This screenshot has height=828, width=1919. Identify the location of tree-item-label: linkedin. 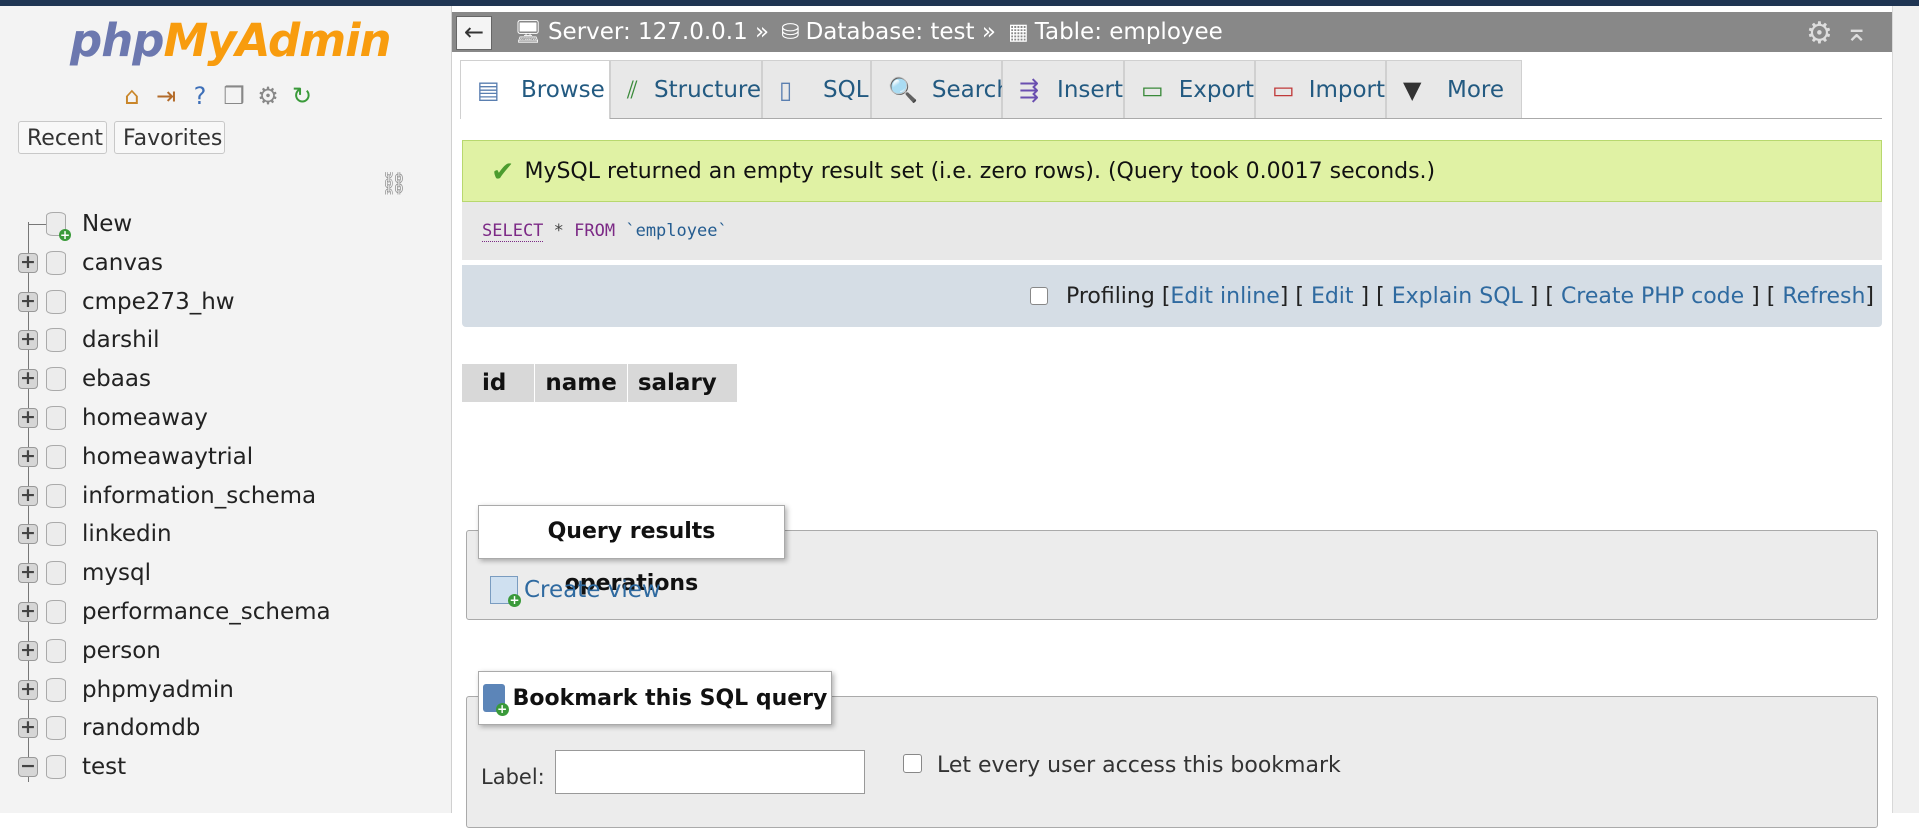
(127, 534).